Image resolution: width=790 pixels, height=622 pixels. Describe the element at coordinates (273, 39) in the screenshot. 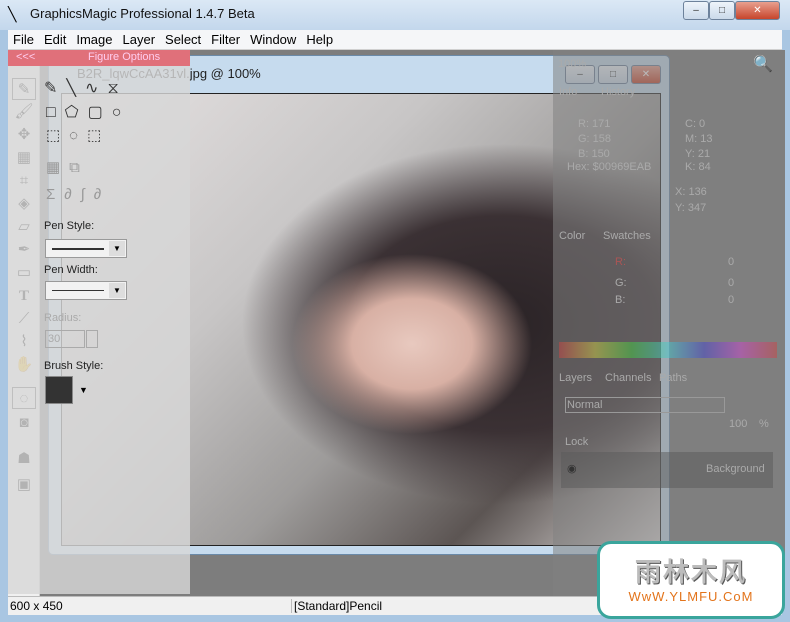

I see `menu-window: Window` at that location.